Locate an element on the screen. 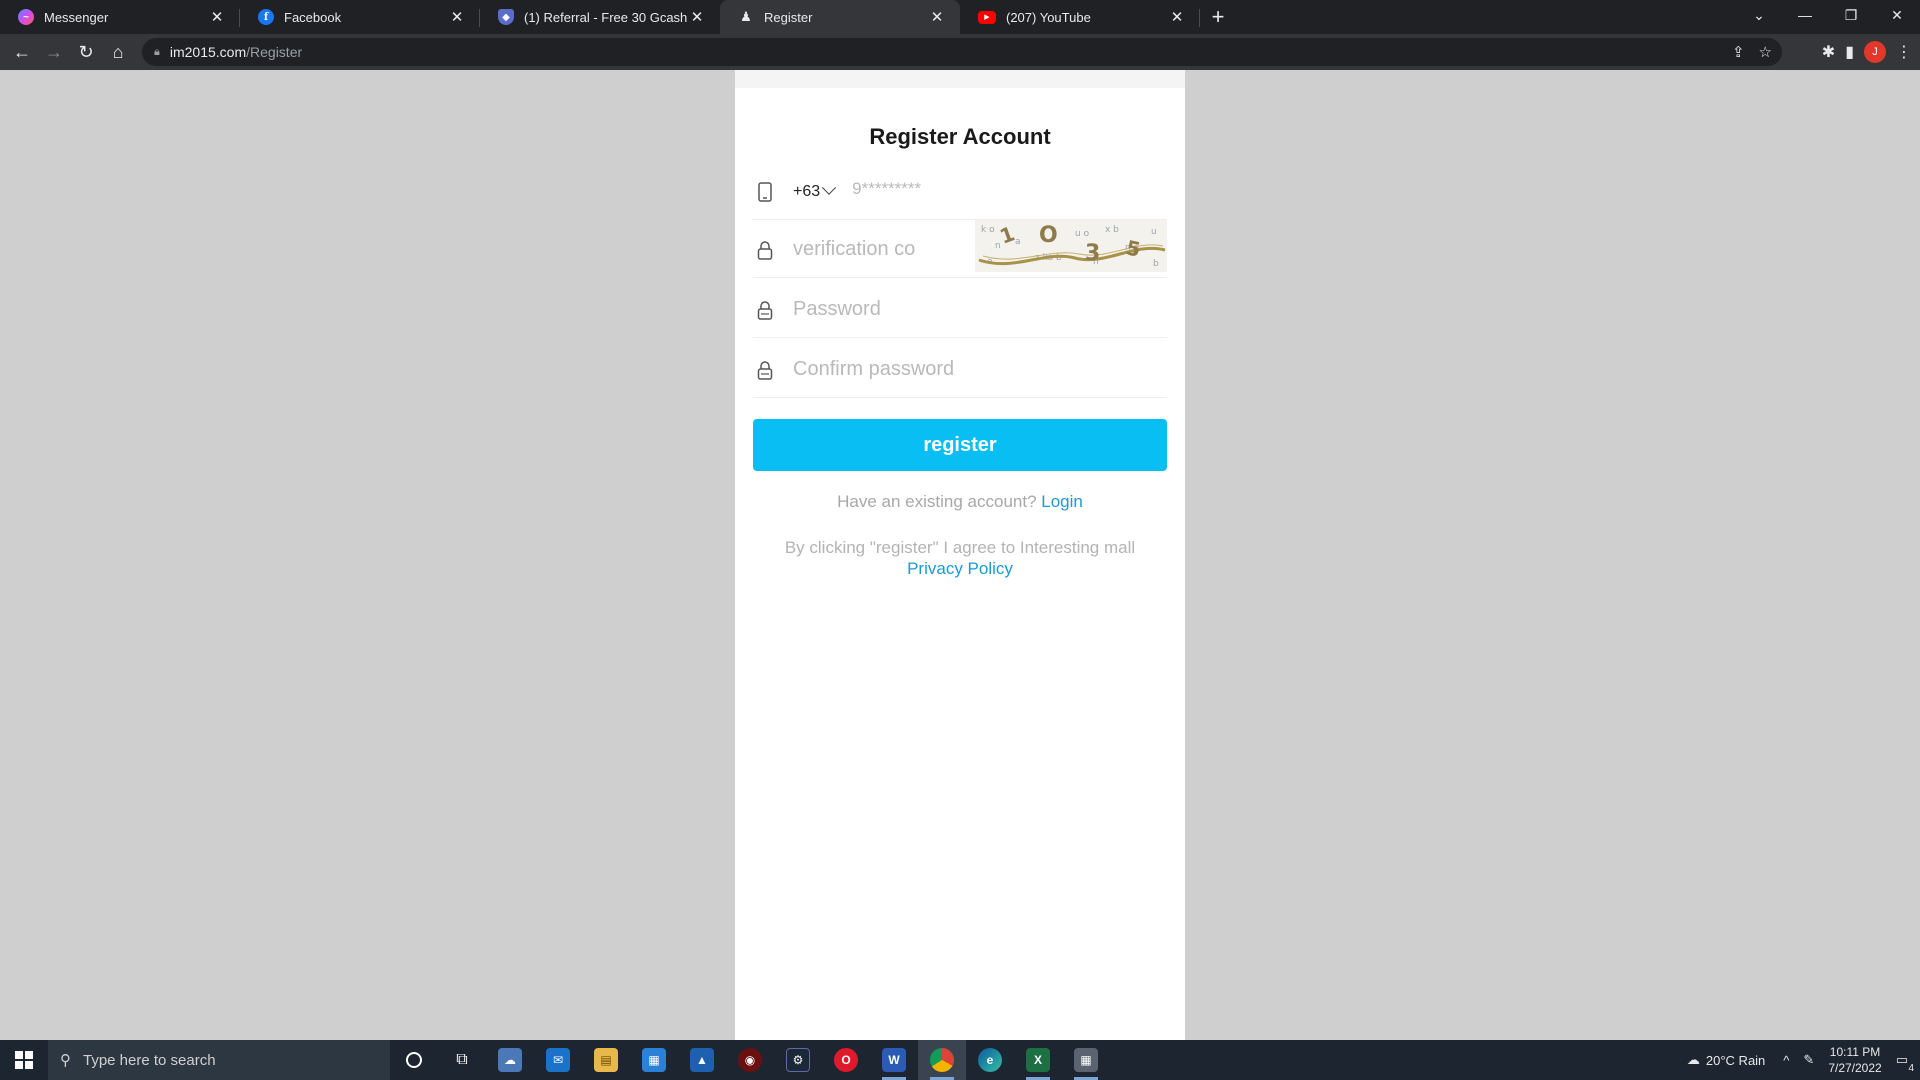  tab-title: (207) YouTube is located at coordinates (1048, 17).